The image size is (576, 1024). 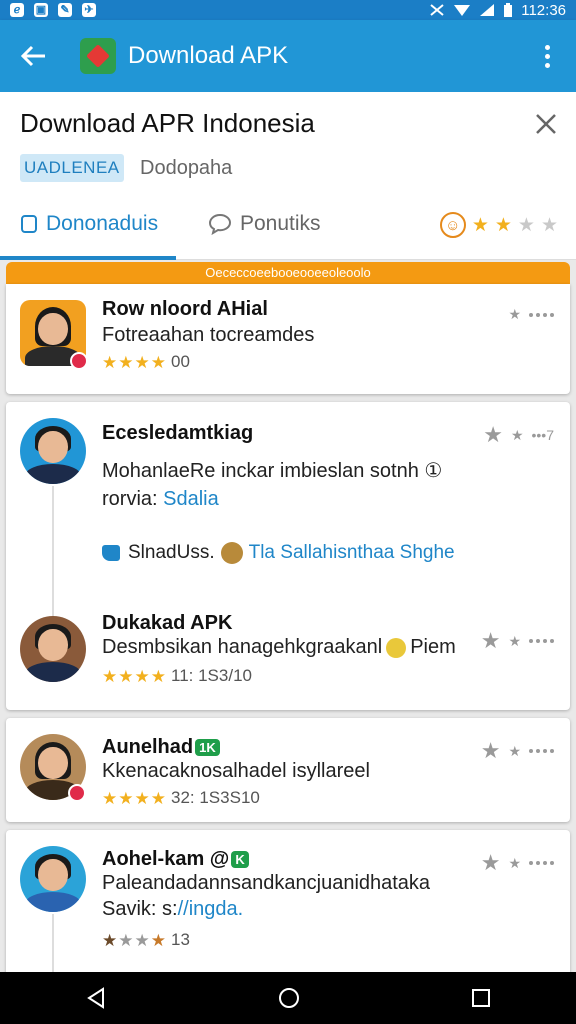 I want to click on rating-value: 13, so click(x=180, y=939).